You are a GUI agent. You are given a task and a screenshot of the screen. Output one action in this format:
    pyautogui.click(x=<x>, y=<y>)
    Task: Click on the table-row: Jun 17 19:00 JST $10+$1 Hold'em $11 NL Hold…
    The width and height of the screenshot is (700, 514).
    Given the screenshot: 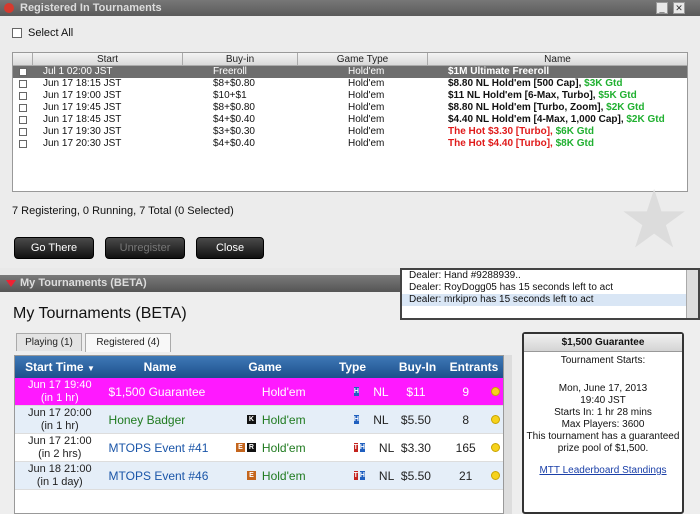 What is the action you would take?
    pyautogui.click(x=350, y=96)
    